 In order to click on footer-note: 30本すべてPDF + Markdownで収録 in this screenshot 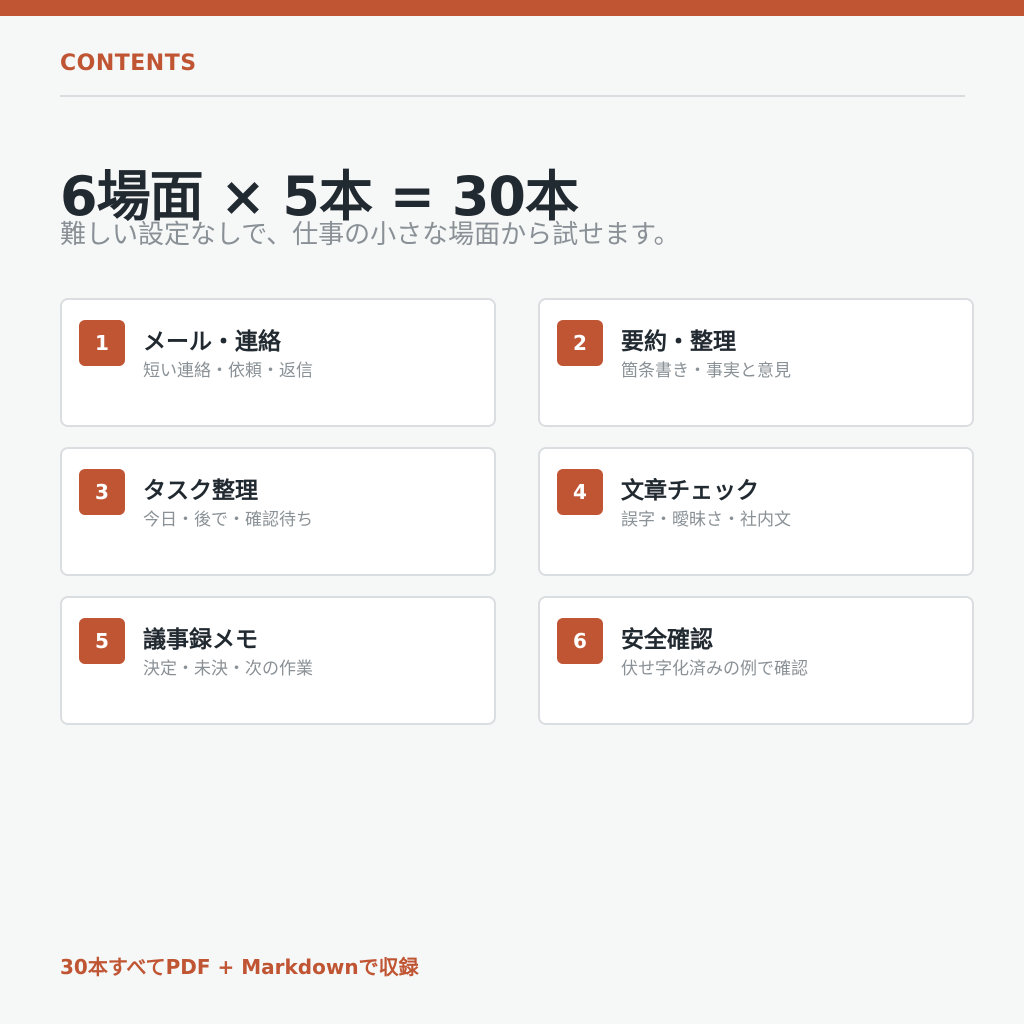, I will do `click(239, 967)`.